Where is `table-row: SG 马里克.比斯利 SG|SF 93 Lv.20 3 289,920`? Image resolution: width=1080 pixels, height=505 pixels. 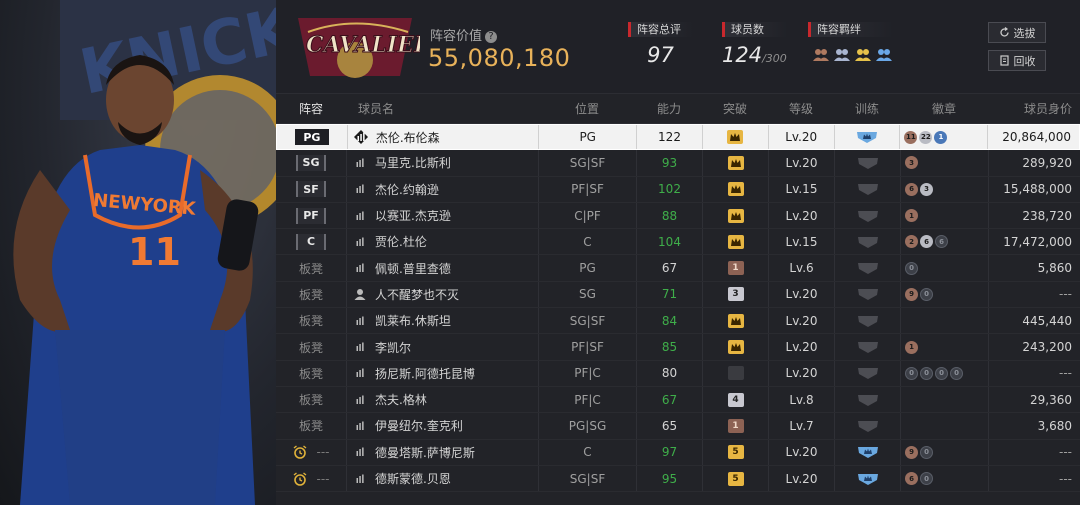 table-row: SG 马里克.比斯利 SG|SF 93 Lv.20 3 289,920 is located at coordinates (678, 163).